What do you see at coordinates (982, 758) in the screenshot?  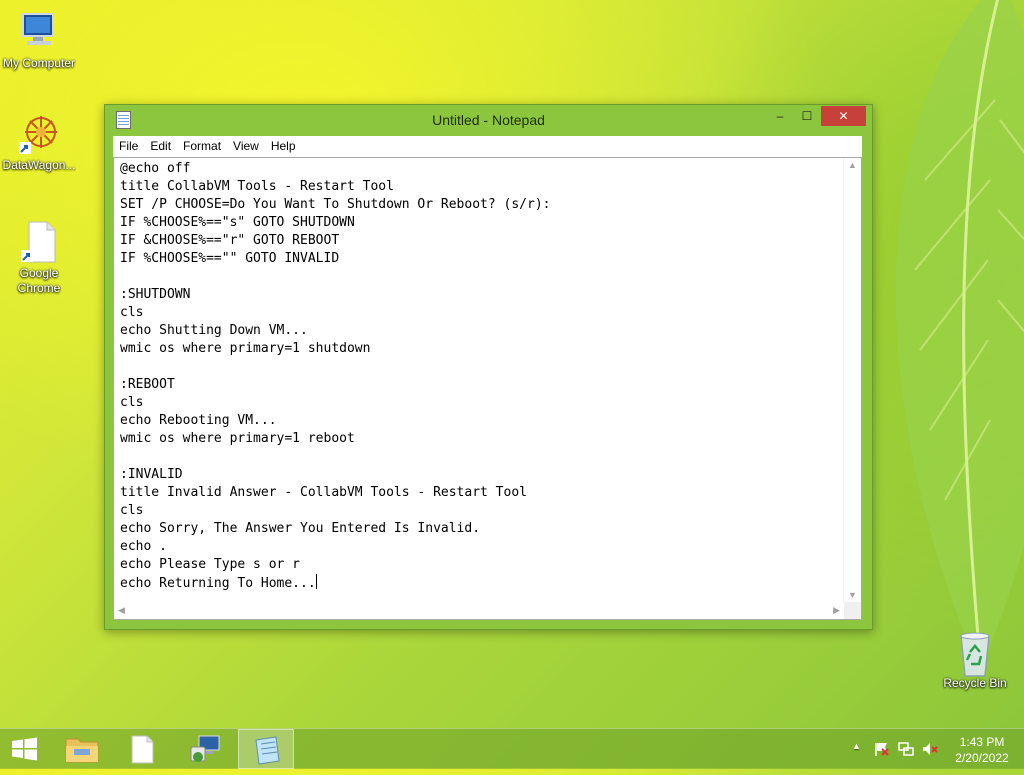 I see `clock-date: 2/20/2022` at bounding box center [982, 758].